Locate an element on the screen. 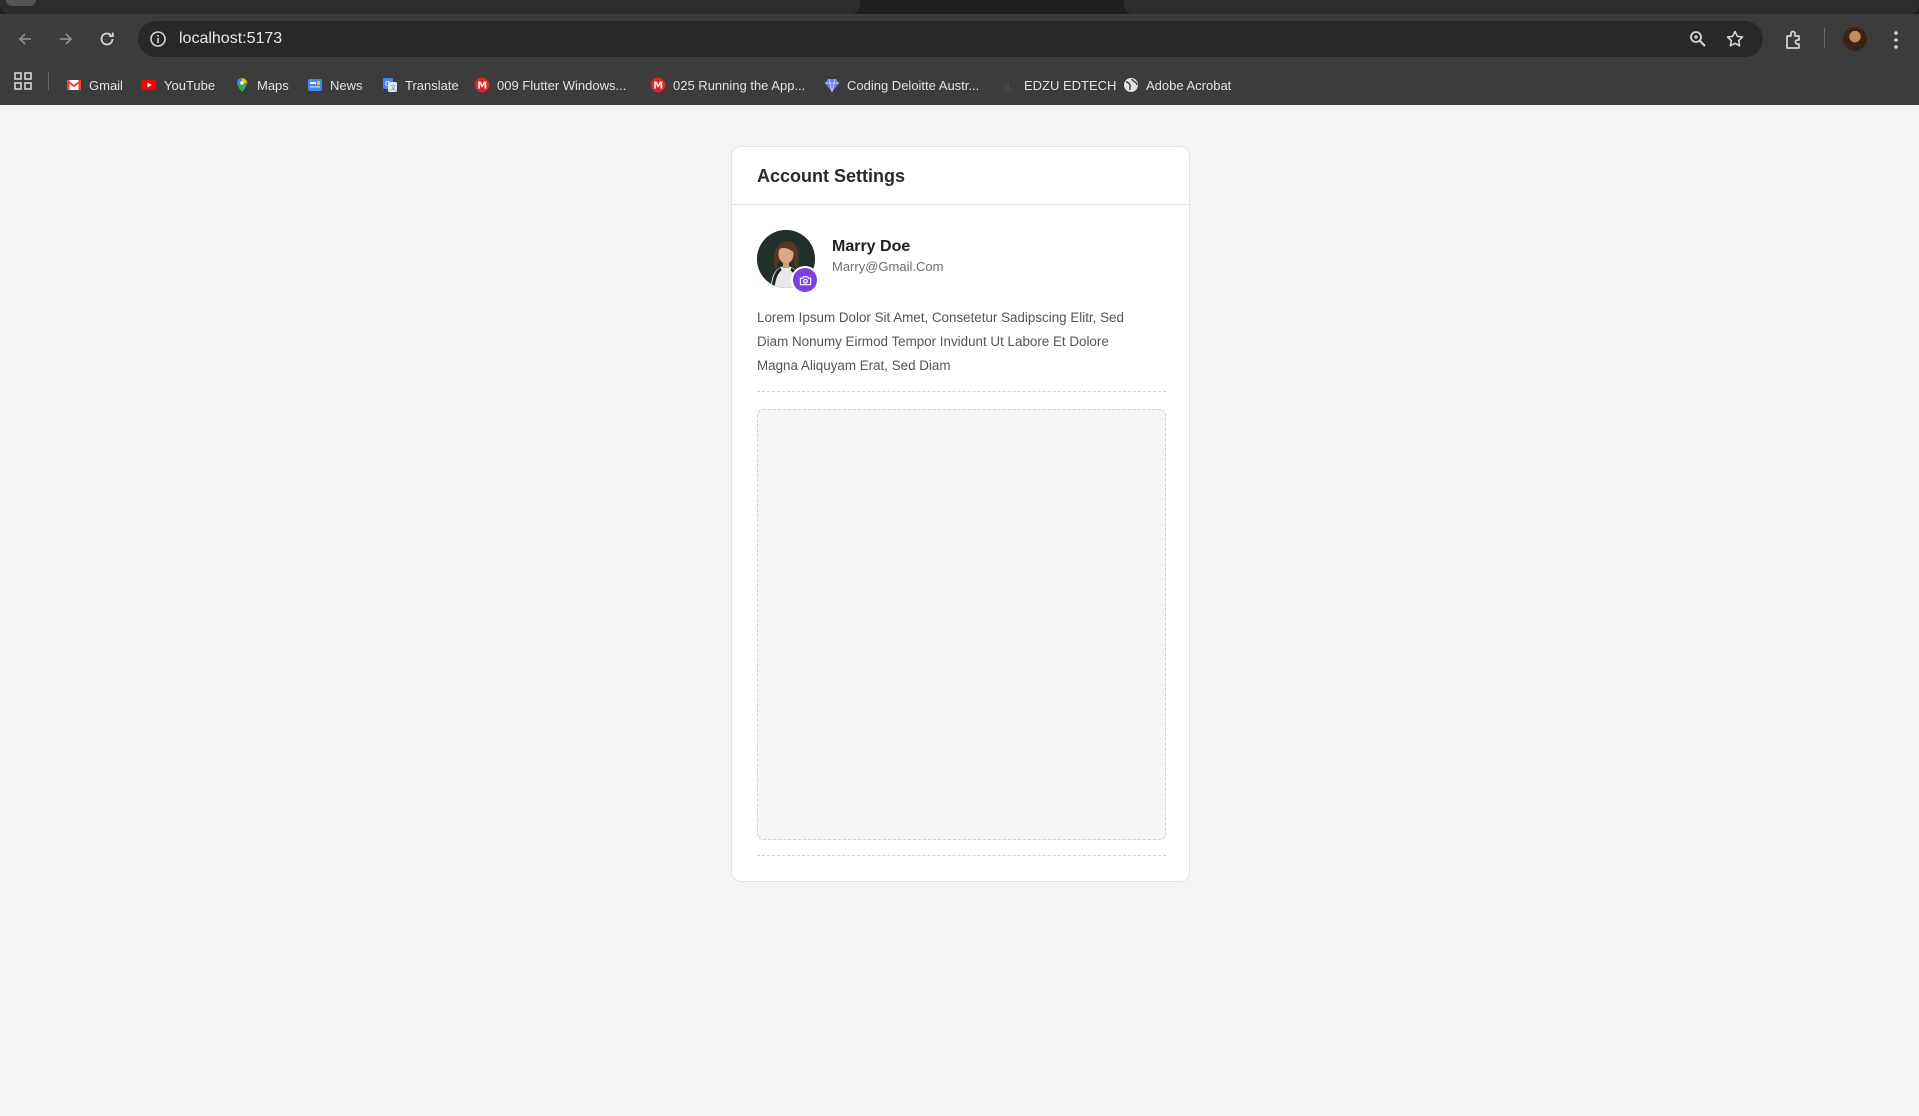 This screenshot has height=1116, width=1919. tab-strip is located at coordinates (959, 7).